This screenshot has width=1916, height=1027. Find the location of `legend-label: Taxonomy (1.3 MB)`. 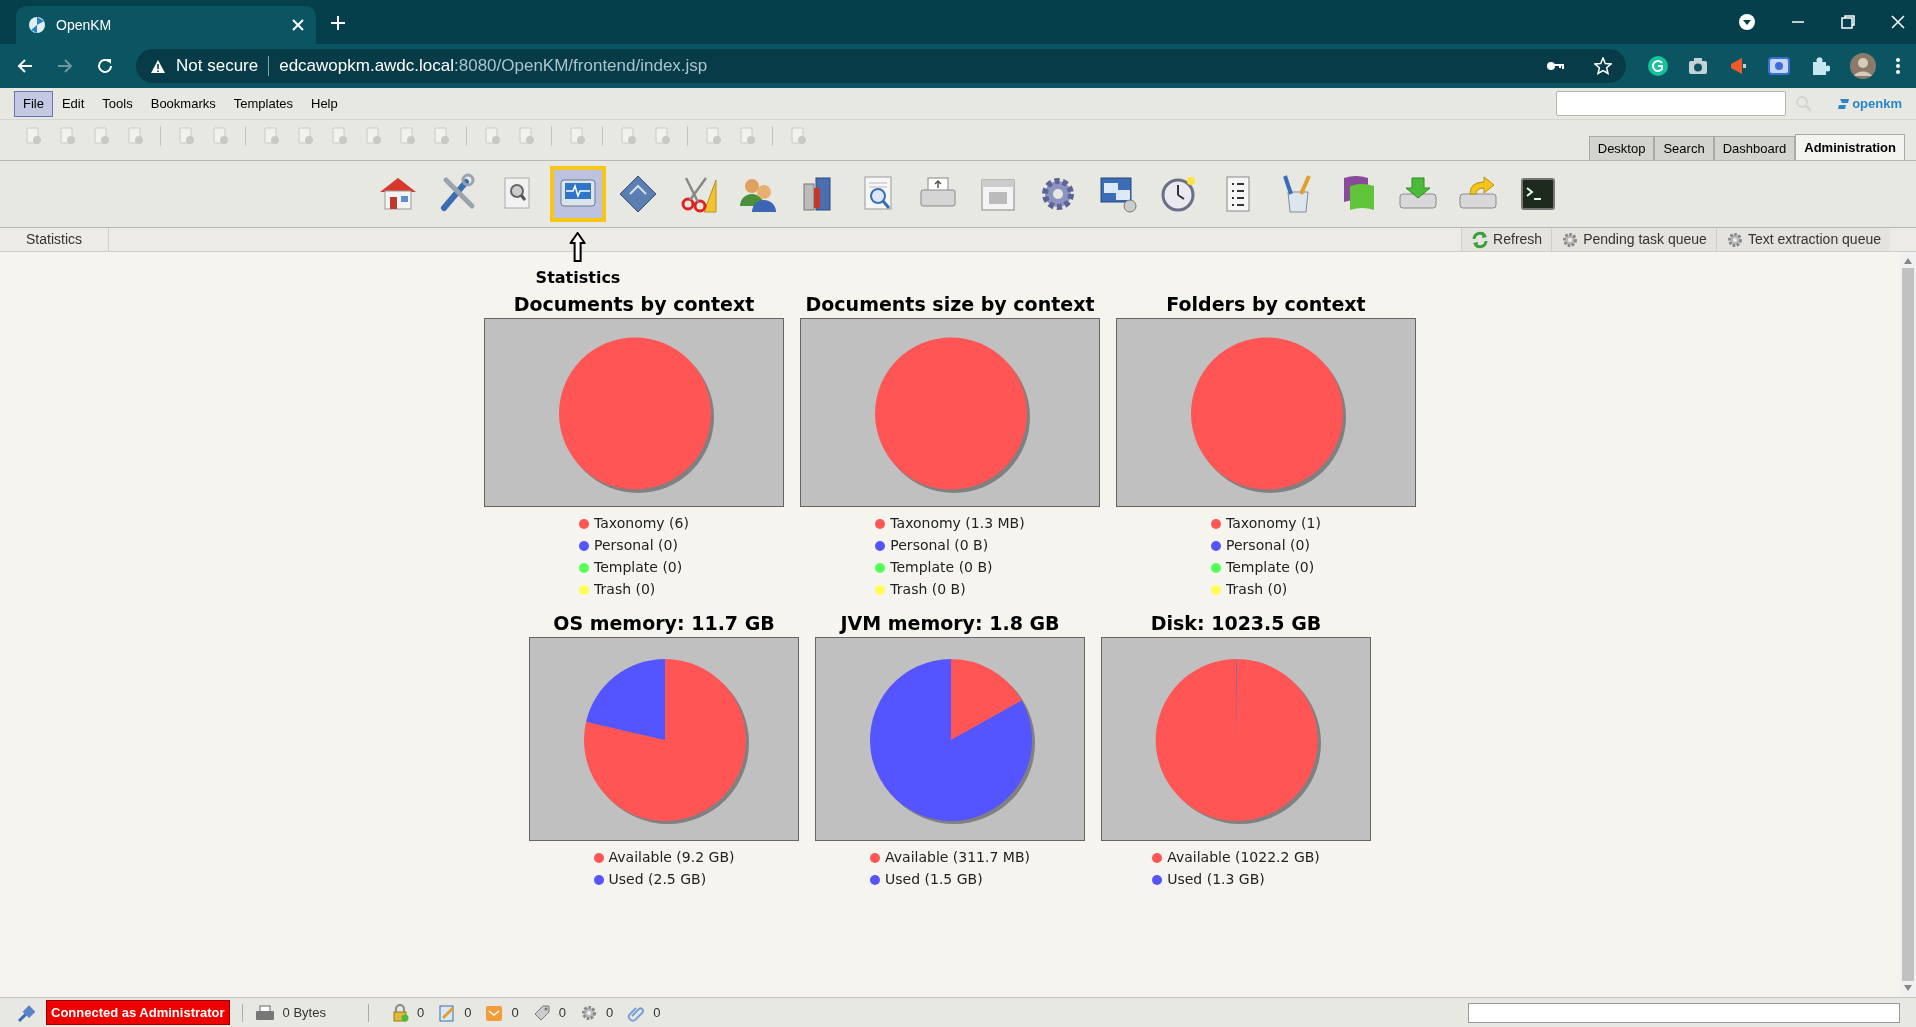

legend-label: Taxonomy (1.3 MB) is located at coordinates (957, 523).